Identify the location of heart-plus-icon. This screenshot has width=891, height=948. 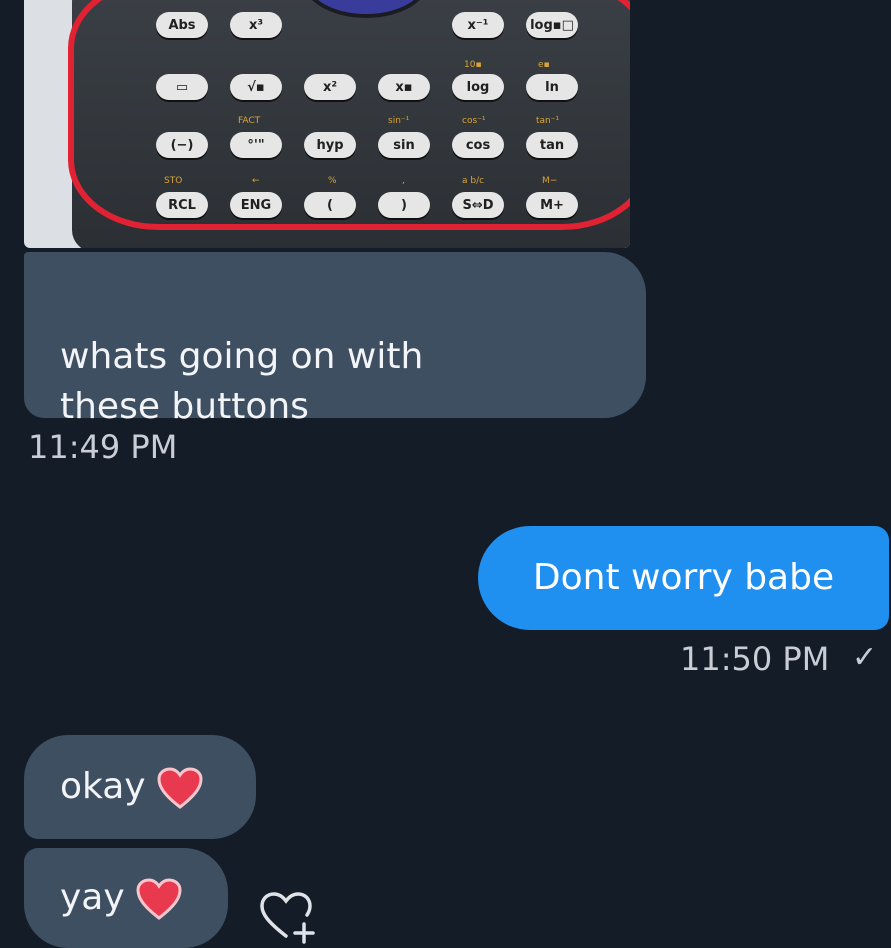
(287, 918).